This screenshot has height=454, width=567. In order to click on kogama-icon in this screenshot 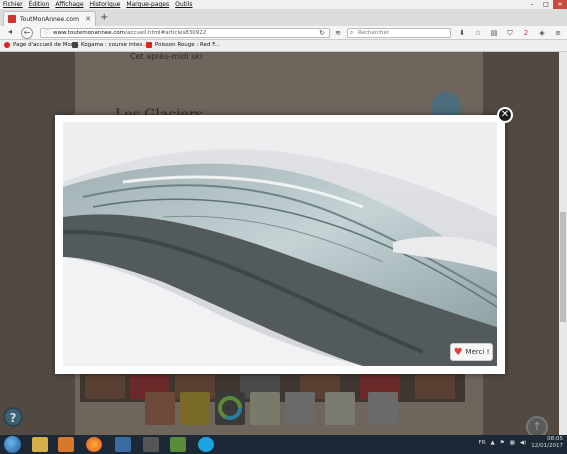, I will do `click(75, 45)`.